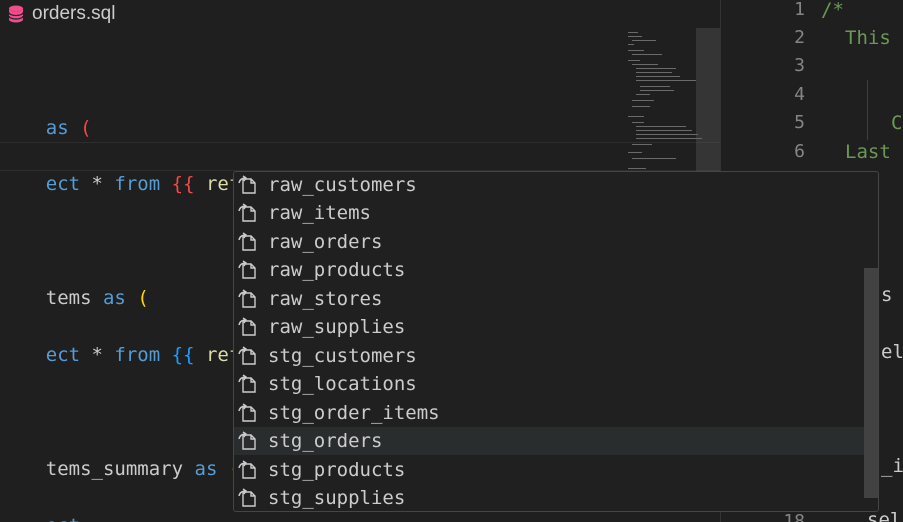 The height and width of the screenshot is (522, 903). I want to click on comment-text: This, so click(868, 38).